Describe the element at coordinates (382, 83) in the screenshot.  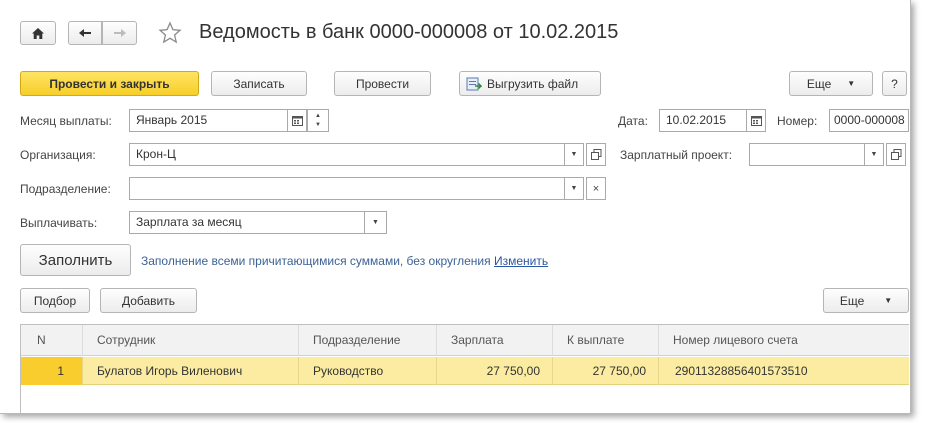
I see `post-button: Провести` at that location.